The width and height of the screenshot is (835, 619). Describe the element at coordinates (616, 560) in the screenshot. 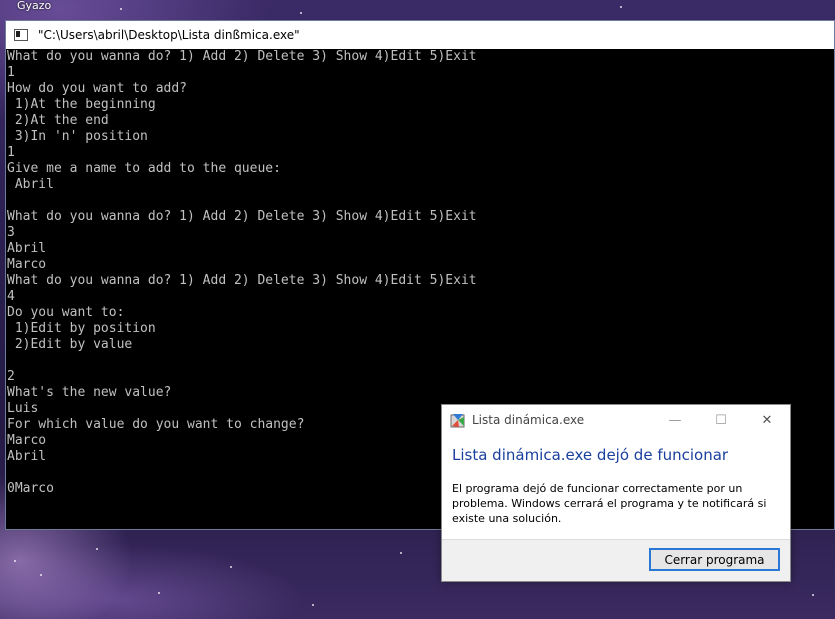

I see `dialog-footer: Cerrar programa` at that location.